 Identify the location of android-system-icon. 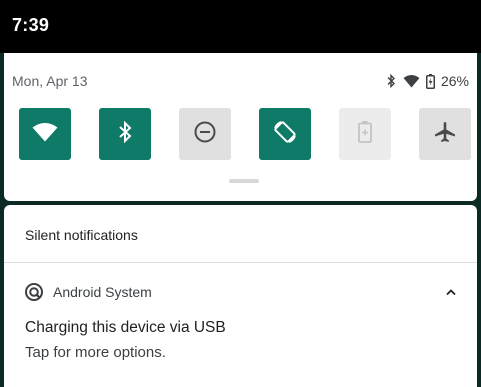
(34, 292).